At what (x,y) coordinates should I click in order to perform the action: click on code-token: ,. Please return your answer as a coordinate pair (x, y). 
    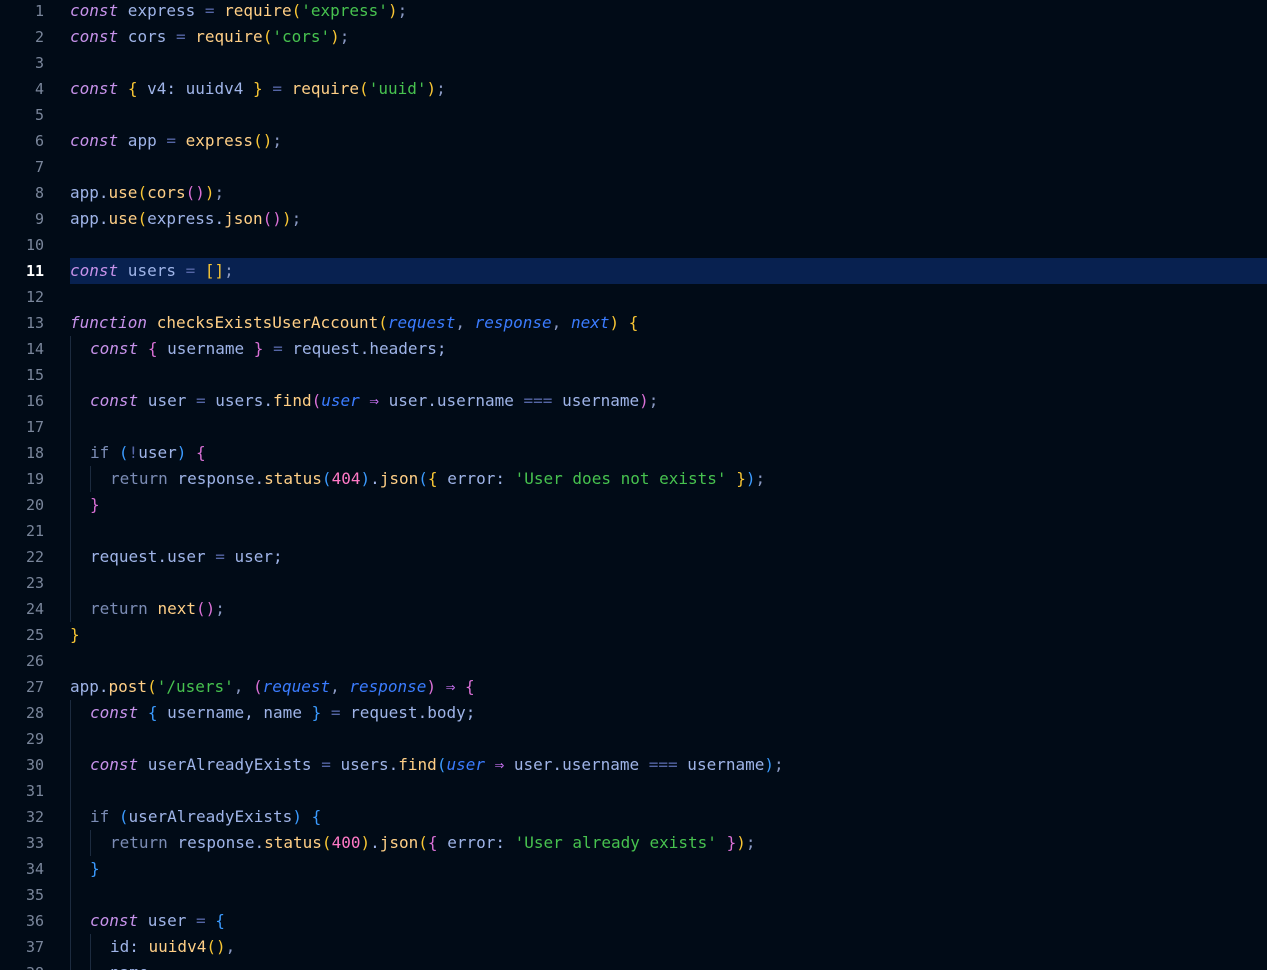
    Looking at the image, I should click on (243, 686).